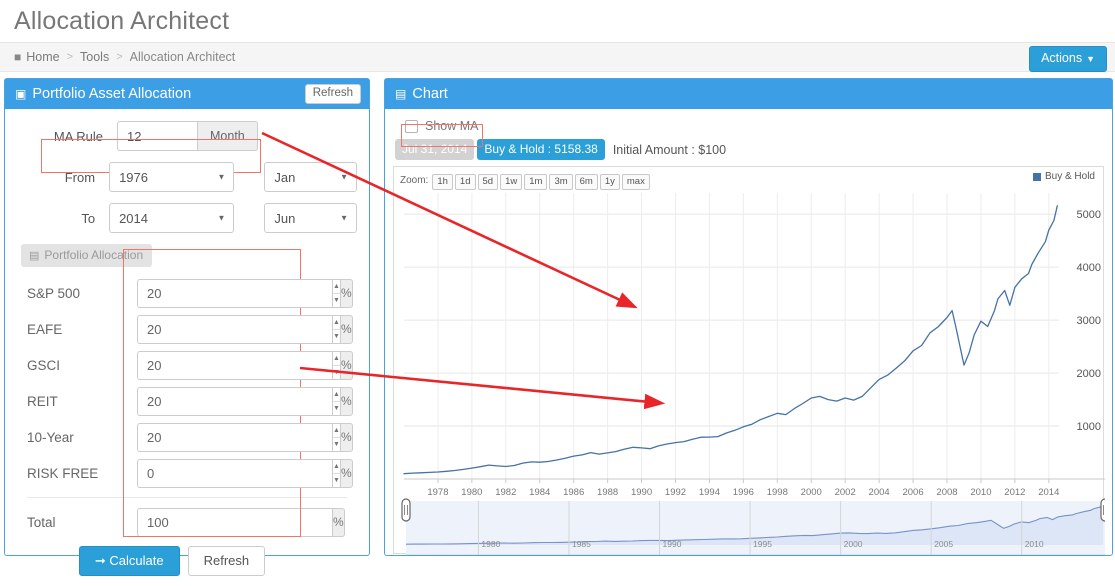  I want to click on svg-text: 1980, so click(471, 492).